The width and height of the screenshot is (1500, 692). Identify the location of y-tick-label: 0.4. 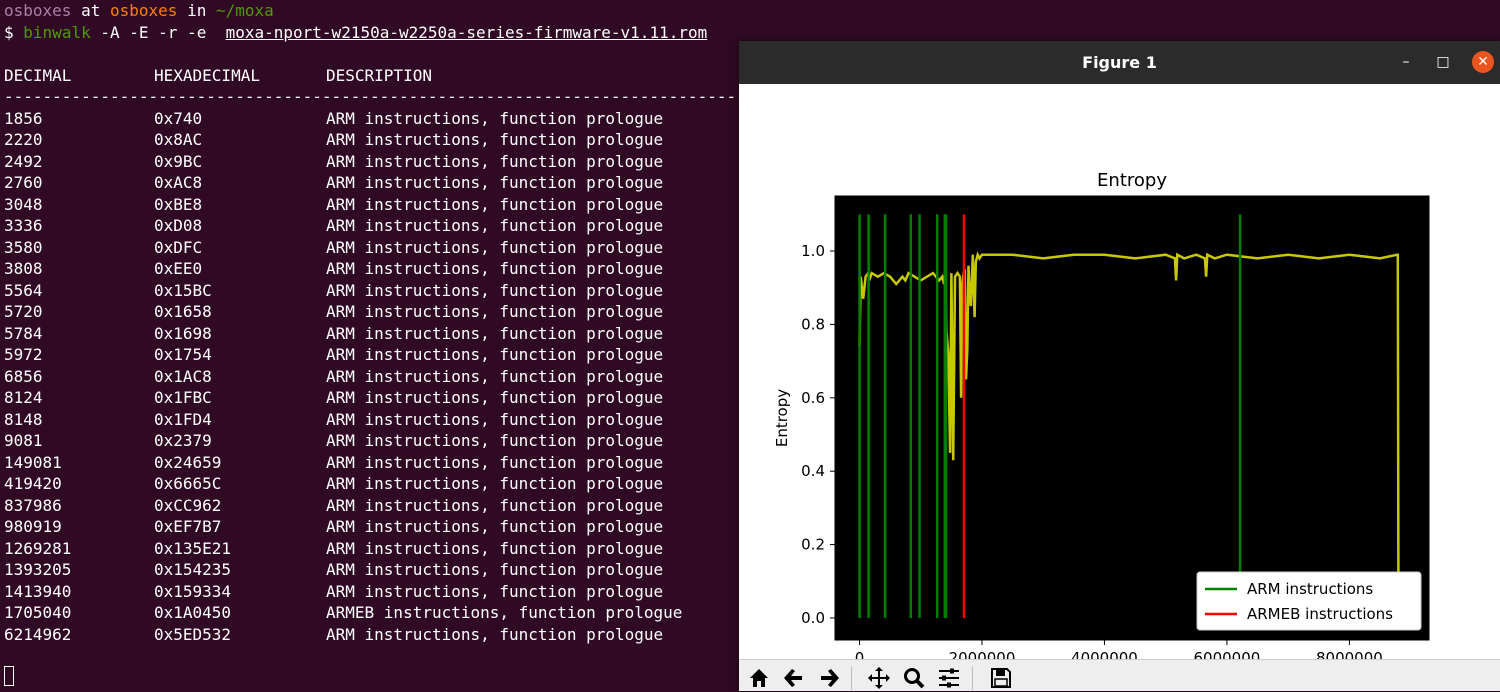
(813, 471).